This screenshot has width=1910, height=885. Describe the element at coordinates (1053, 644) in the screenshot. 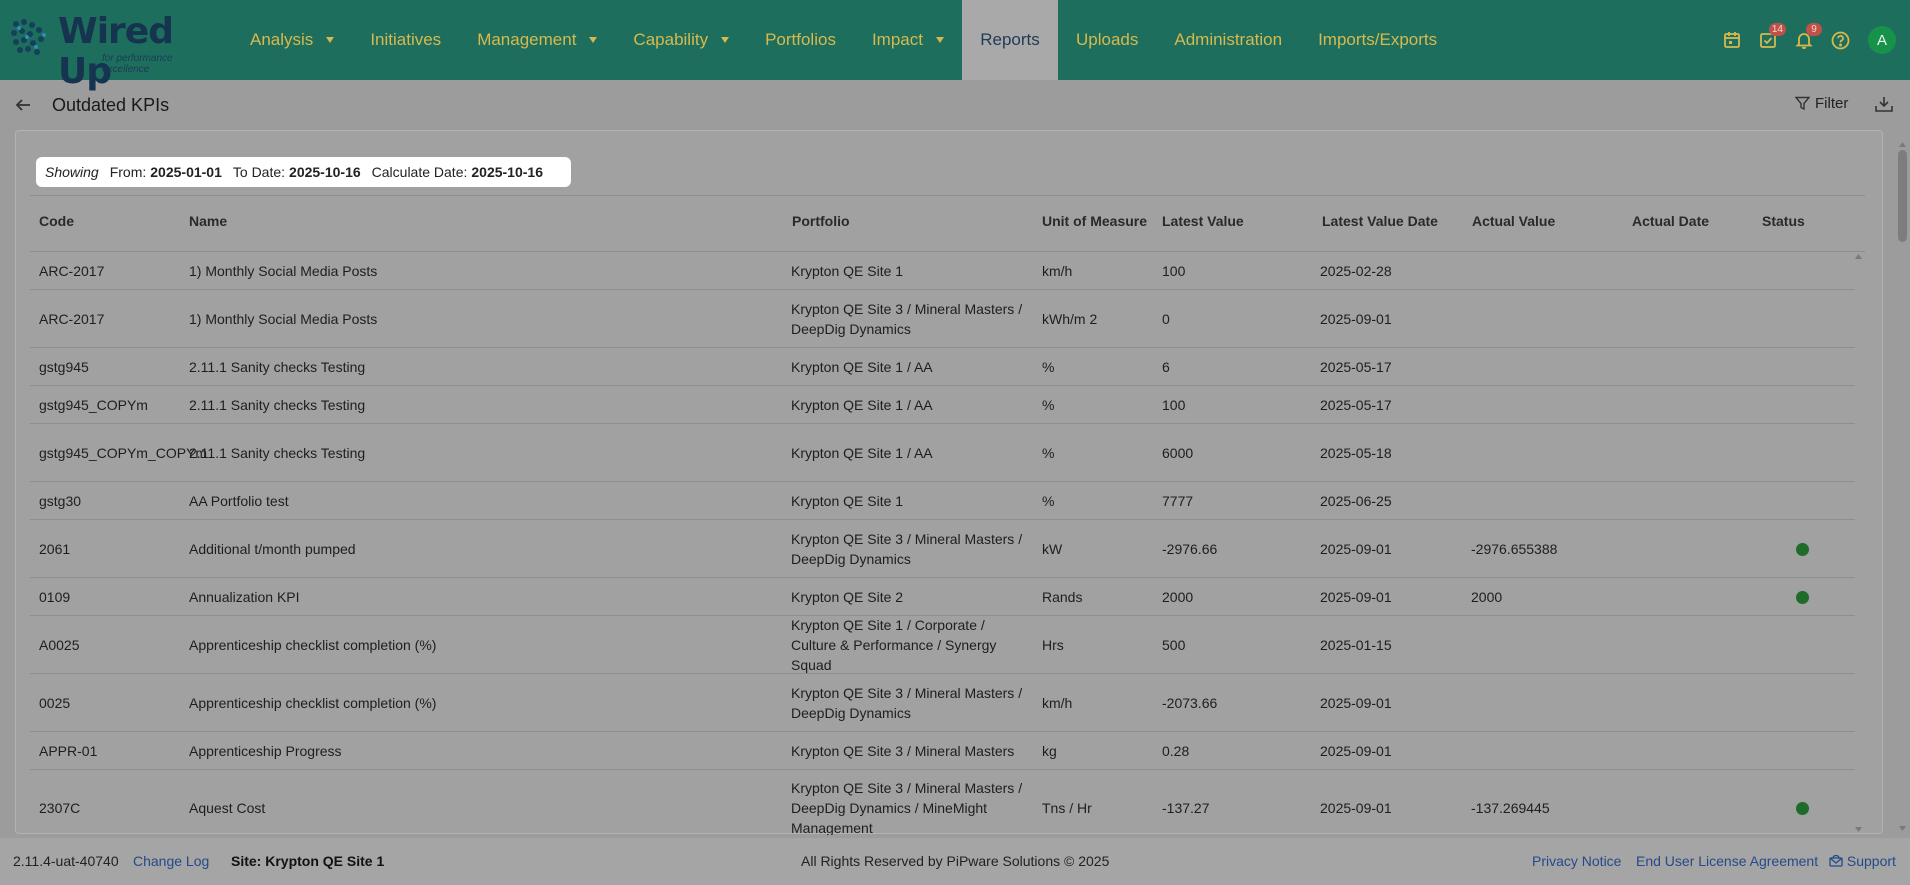

I see `cell-unit: Hrs` at that location.